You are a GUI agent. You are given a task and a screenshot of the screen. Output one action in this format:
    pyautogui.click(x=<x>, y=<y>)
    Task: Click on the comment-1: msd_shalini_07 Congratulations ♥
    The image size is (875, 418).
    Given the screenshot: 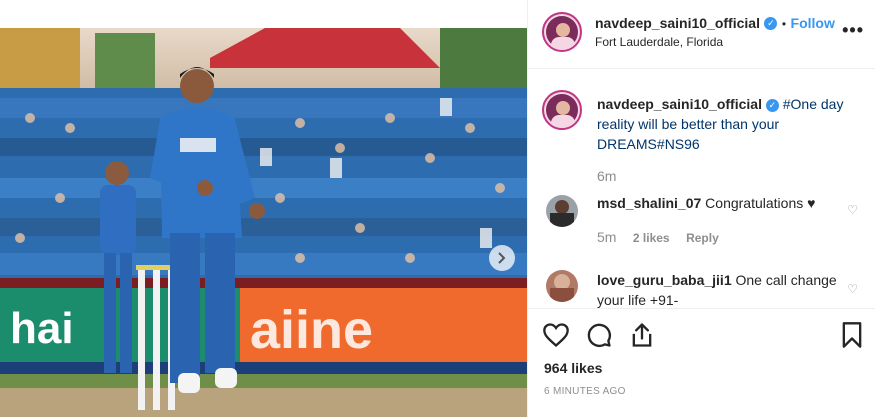 What is the action you would take?
    pyautogui.click(x=717, y=203)
    